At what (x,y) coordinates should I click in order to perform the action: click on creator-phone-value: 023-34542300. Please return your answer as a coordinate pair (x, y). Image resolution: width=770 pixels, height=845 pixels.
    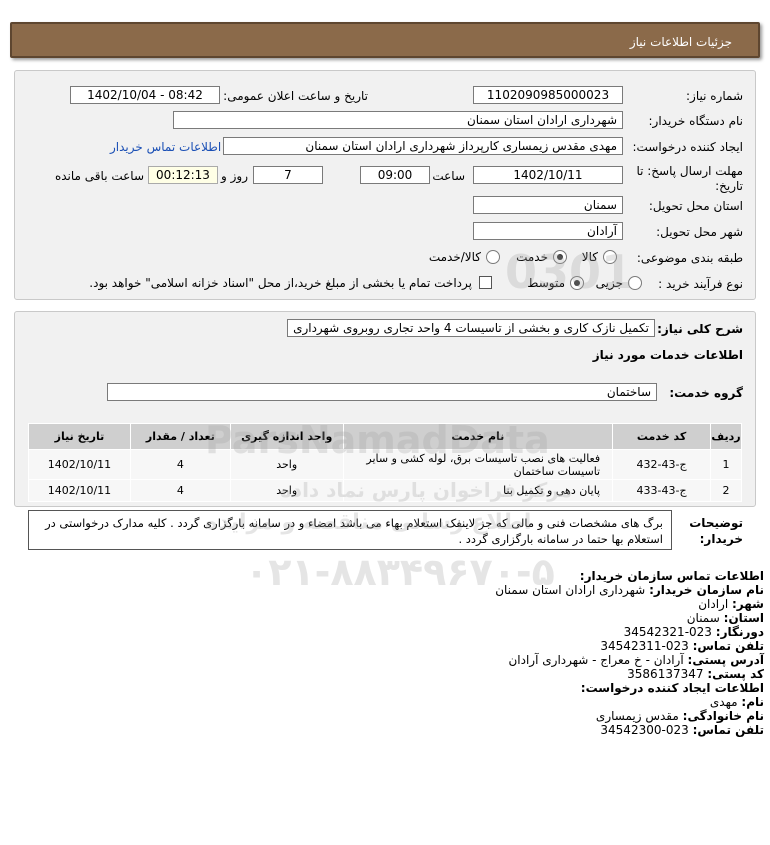
    Looking at the image, I should click on (644, 730).